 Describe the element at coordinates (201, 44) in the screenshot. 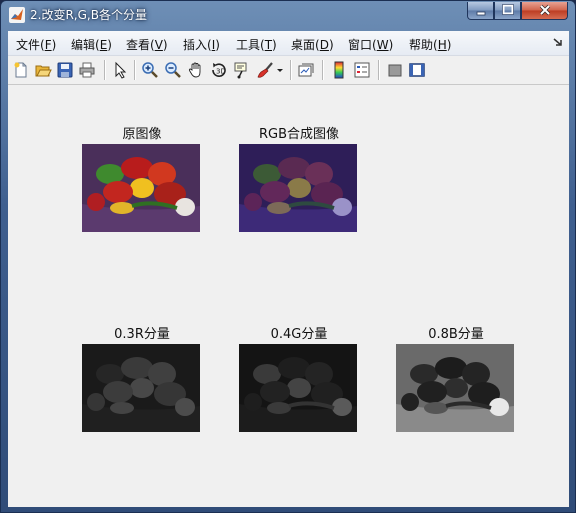

I see `menu-insert: 插入(I)` at that location.